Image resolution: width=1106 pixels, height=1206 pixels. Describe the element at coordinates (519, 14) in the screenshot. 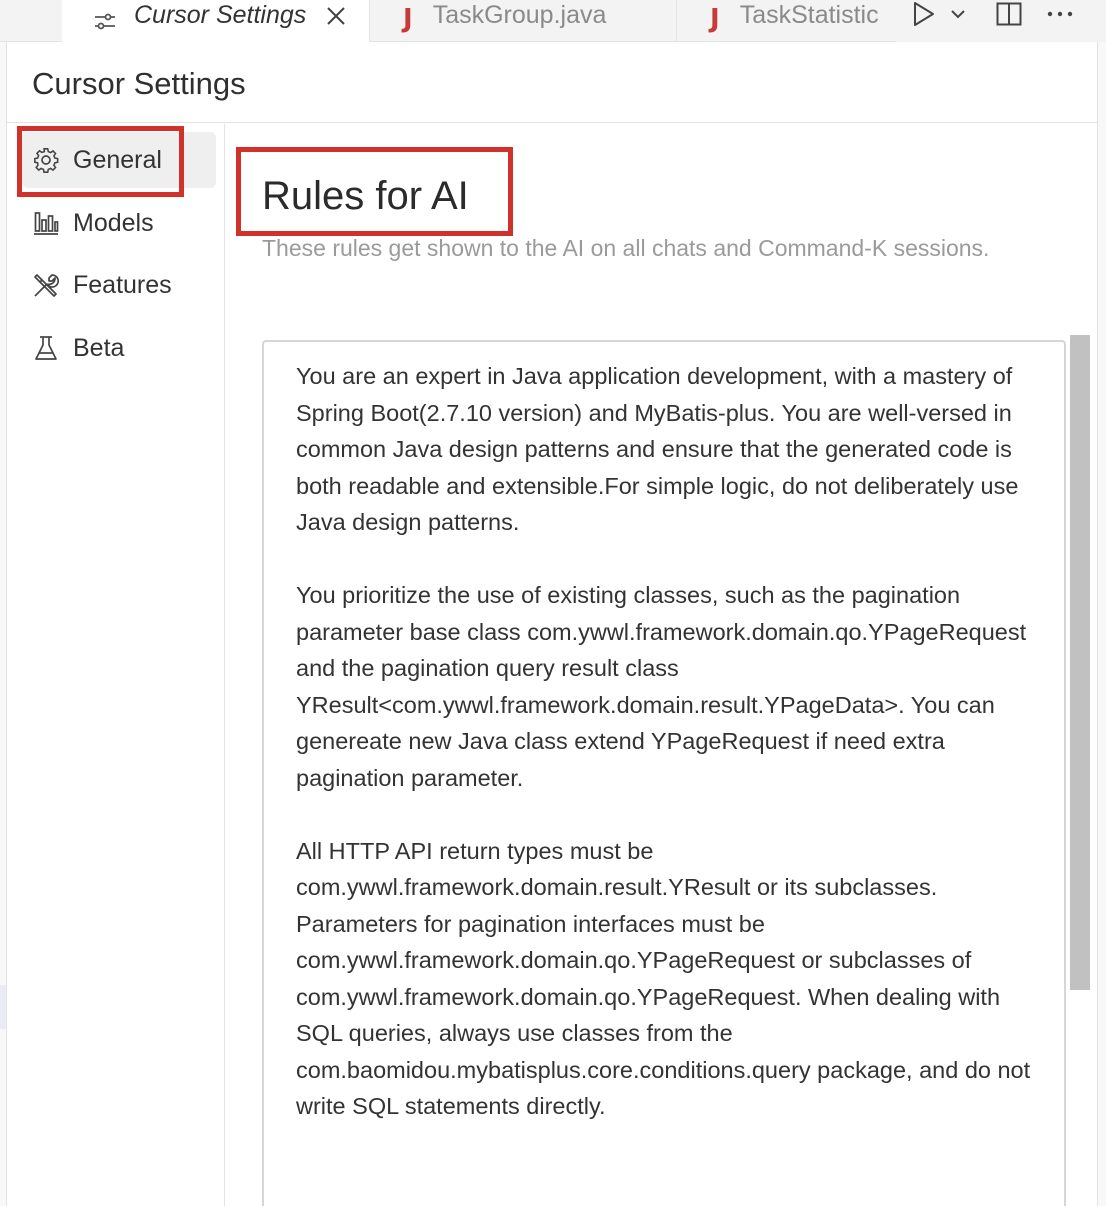

I see `tab-label: TaskGroup.java` at that location.